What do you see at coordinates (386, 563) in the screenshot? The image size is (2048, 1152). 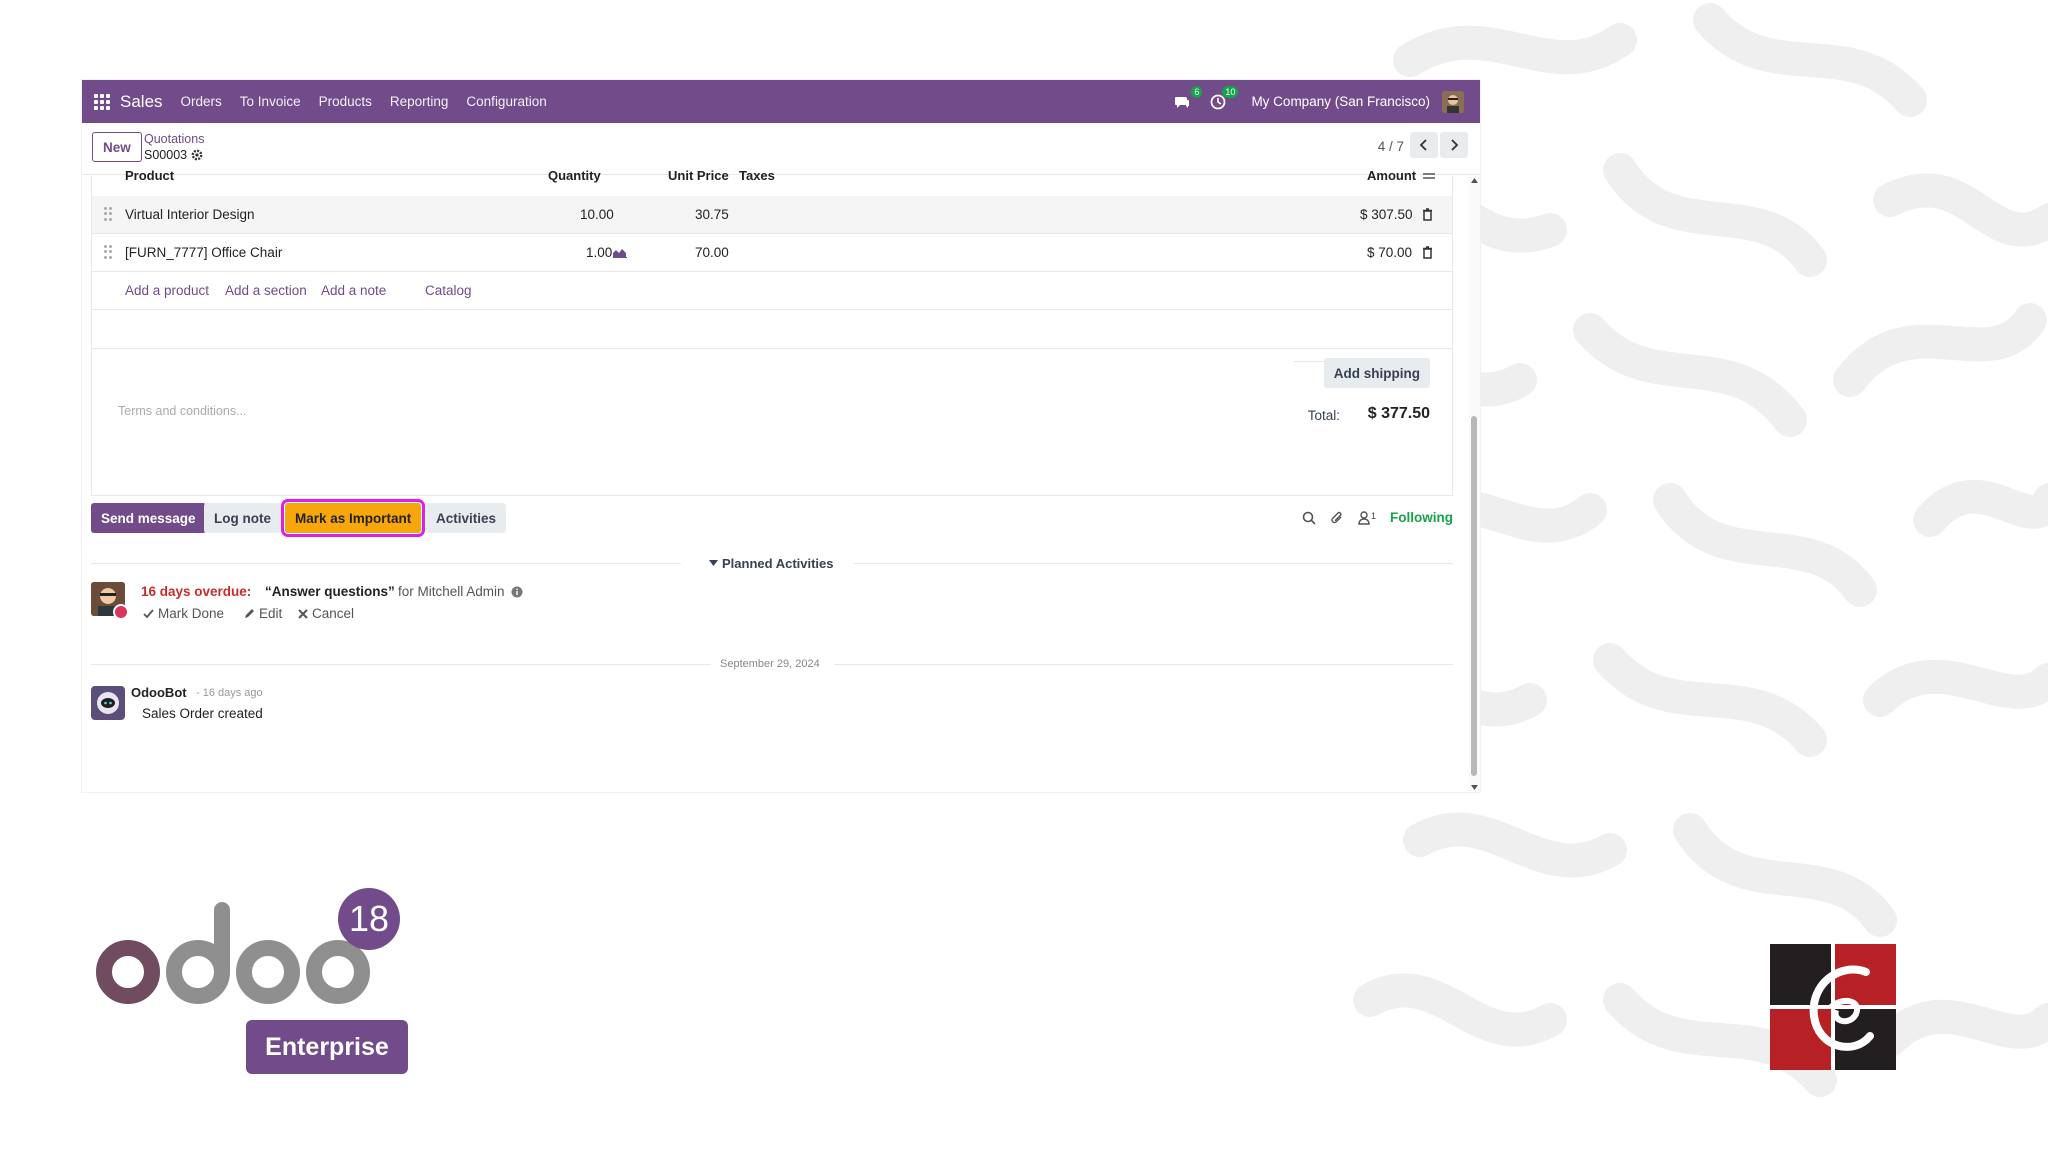 I see `planned-divider-left` at bounding box center [386, 563].